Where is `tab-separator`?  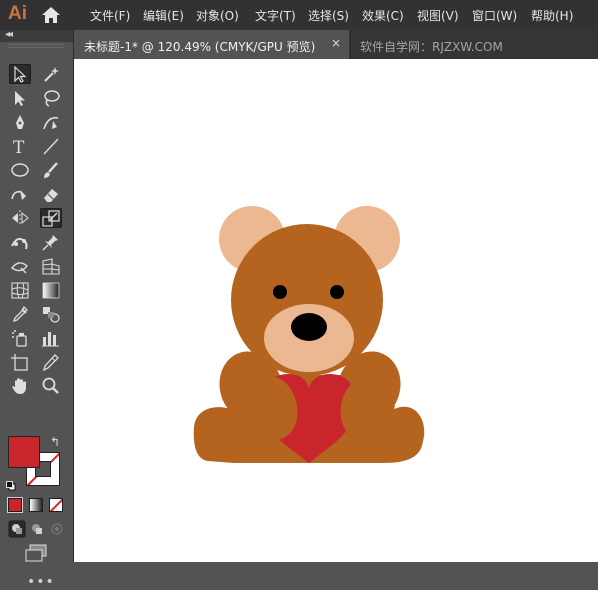 tab-separator is located at coordinates (350, 44).